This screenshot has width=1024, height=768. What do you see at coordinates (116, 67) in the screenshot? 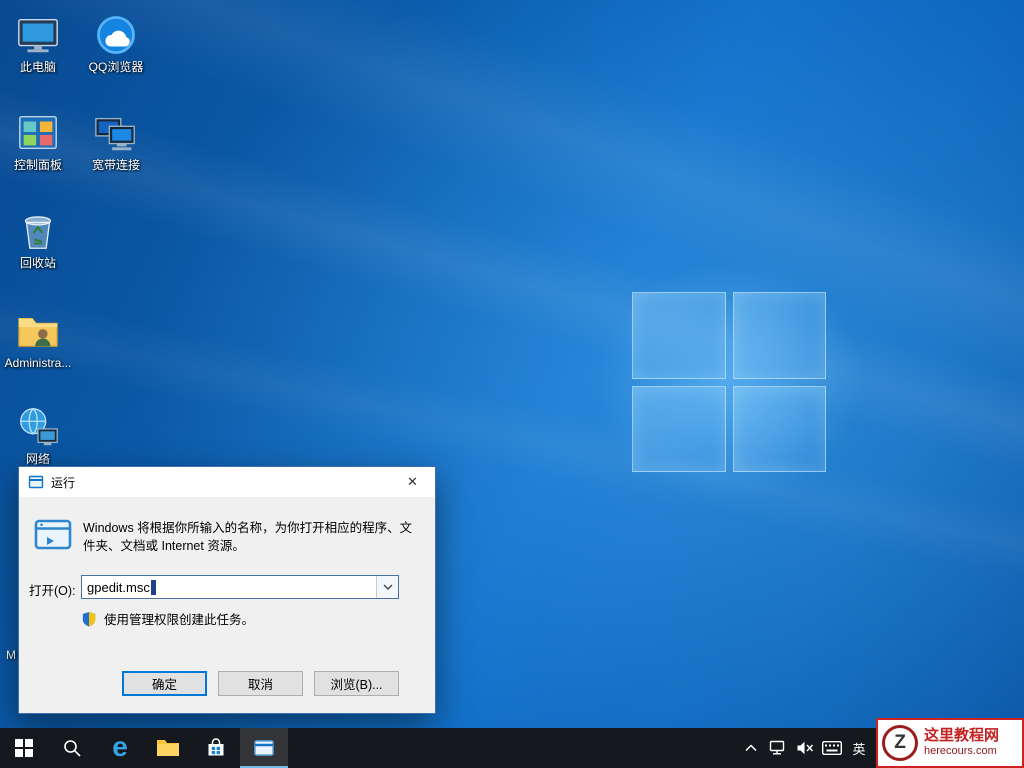
I see `desktop-icon-label: QQ浏览器` at bounding box center [116, 67].